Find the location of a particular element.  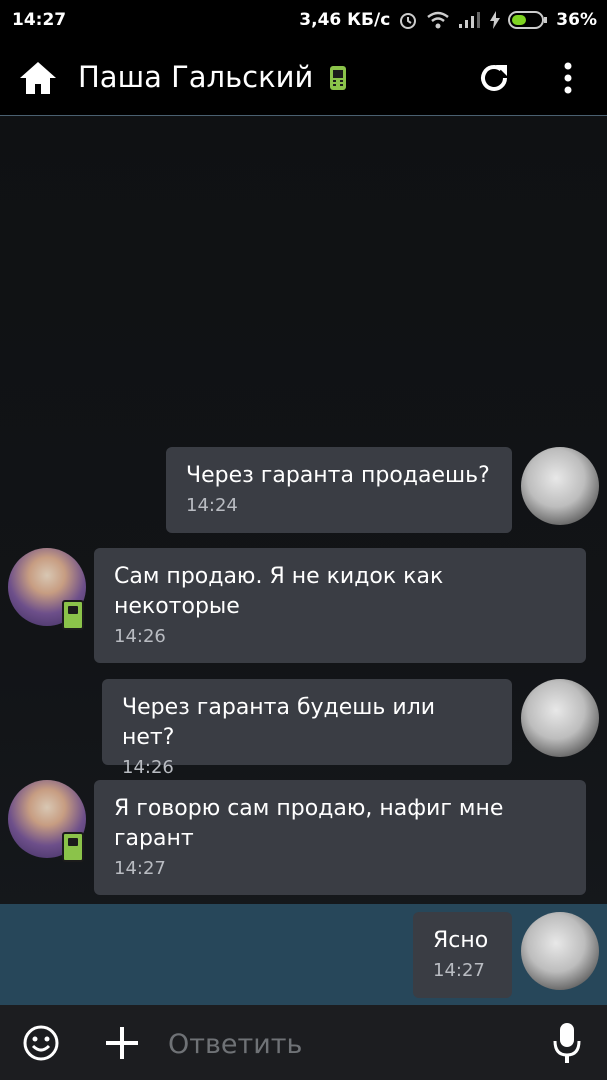

message-bubble-outgoing: Ясно 14:27 is located at coordinates (462, 955).